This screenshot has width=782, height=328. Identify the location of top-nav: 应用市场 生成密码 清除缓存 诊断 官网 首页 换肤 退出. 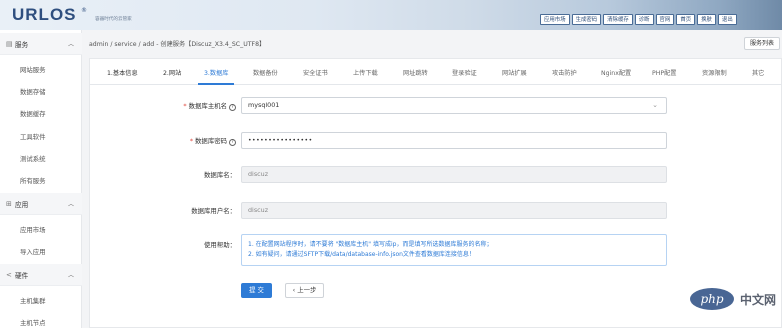
(638, 19).